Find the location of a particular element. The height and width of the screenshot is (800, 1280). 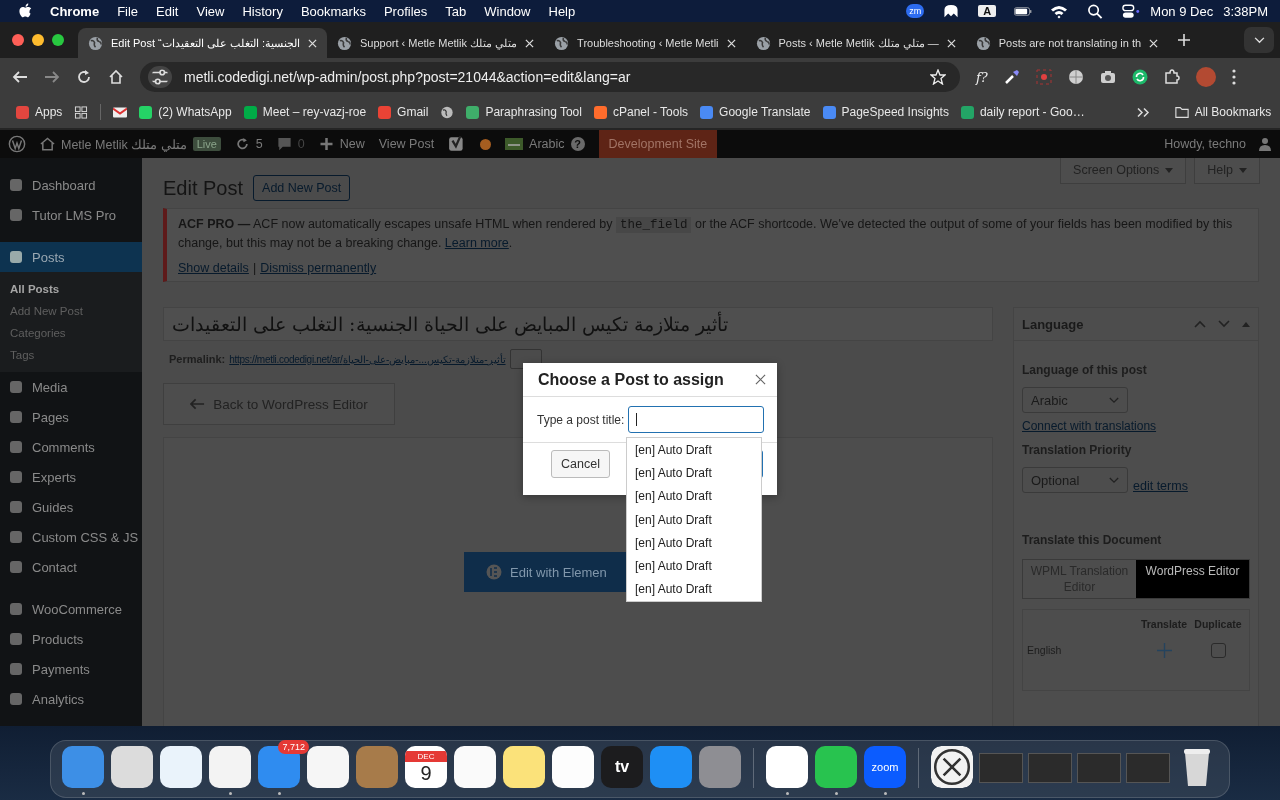

menu-item: Tab is located at coordinates (456, 11).